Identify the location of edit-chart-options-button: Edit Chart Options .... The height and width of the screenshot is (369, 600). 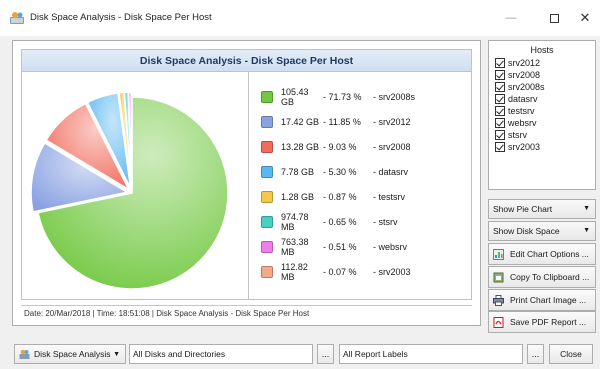
(542, 254).